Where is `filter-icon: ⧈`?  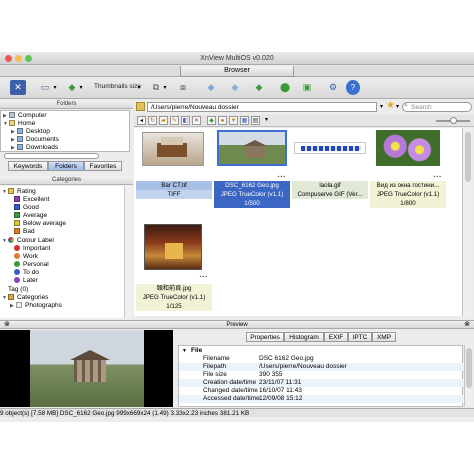 filter-icon: ⧈ is located at coordinates (183, 87).